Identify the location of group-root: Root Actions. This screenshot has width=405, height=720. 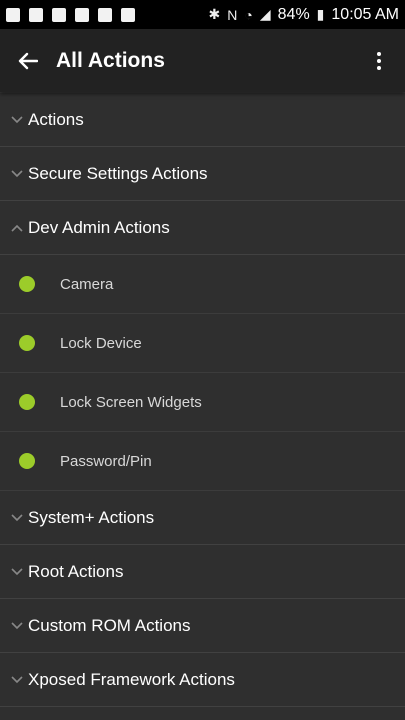
(202, 572).